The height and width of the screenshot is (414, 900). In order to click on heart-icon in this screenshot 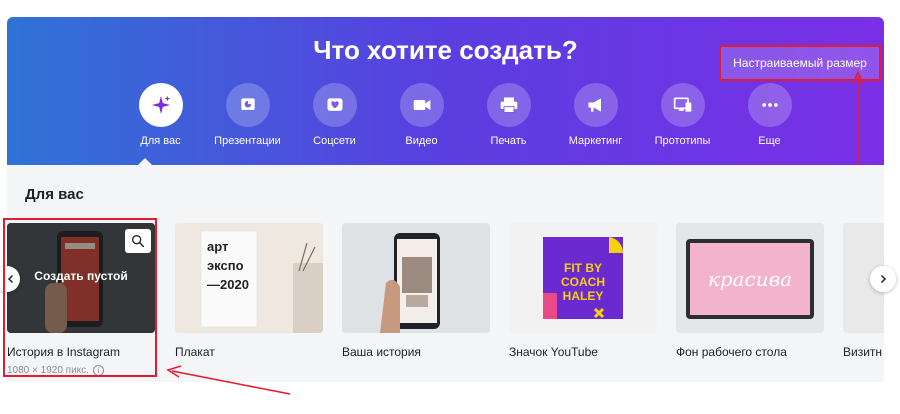, I will do `click(334, 105)`.